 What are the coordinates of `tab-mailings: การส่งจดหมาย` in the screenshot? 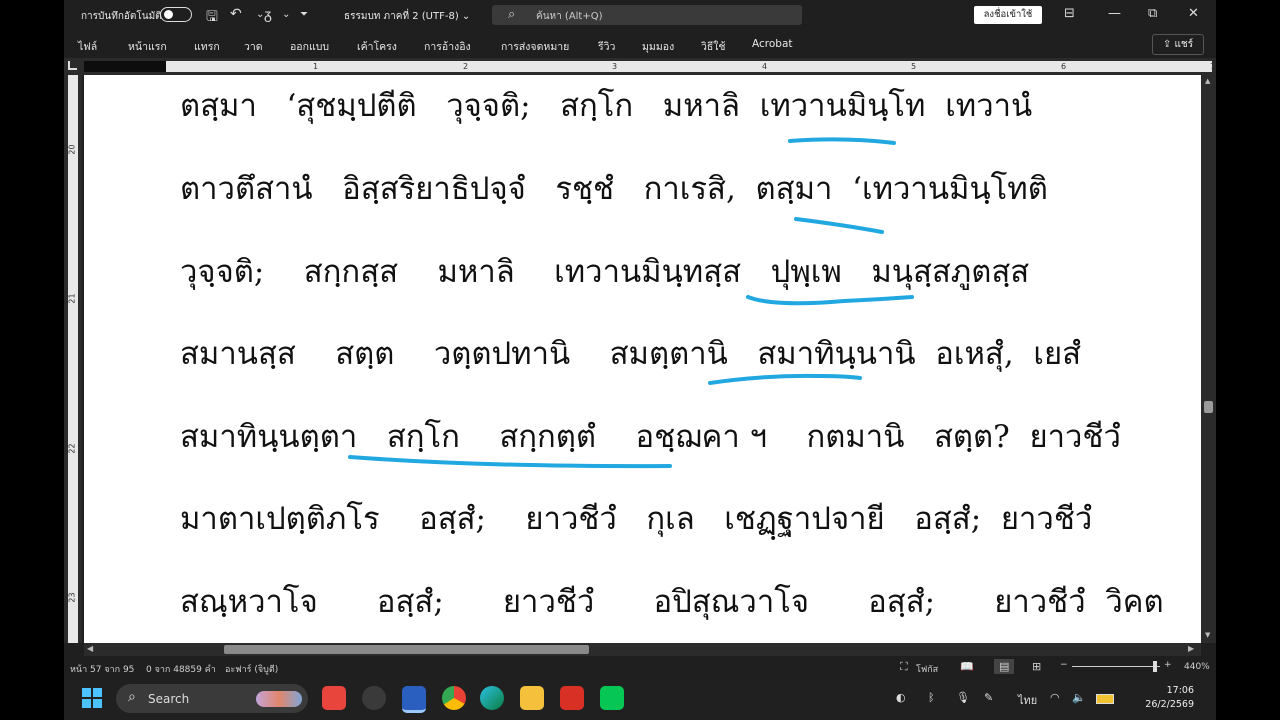 It's located at (535, 46).